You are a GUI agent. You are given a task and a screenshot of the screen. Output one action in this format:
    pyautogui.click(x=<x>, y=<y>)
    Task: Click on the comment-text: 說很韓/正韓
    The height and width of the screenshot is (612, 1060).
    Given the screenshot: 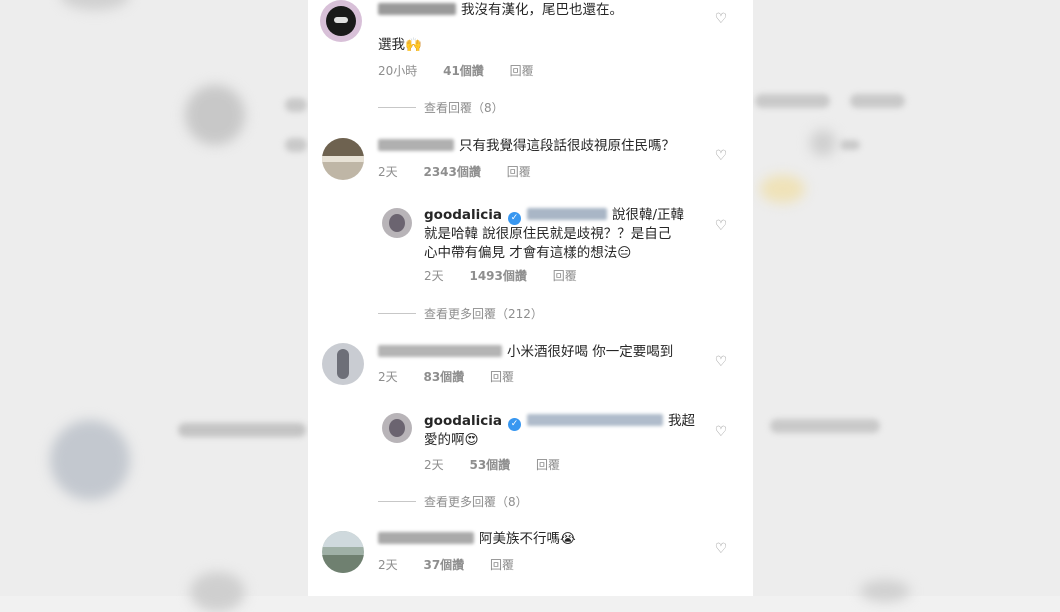 What is the action you would take?
    pyautogui.click(x=648, y=215)
    